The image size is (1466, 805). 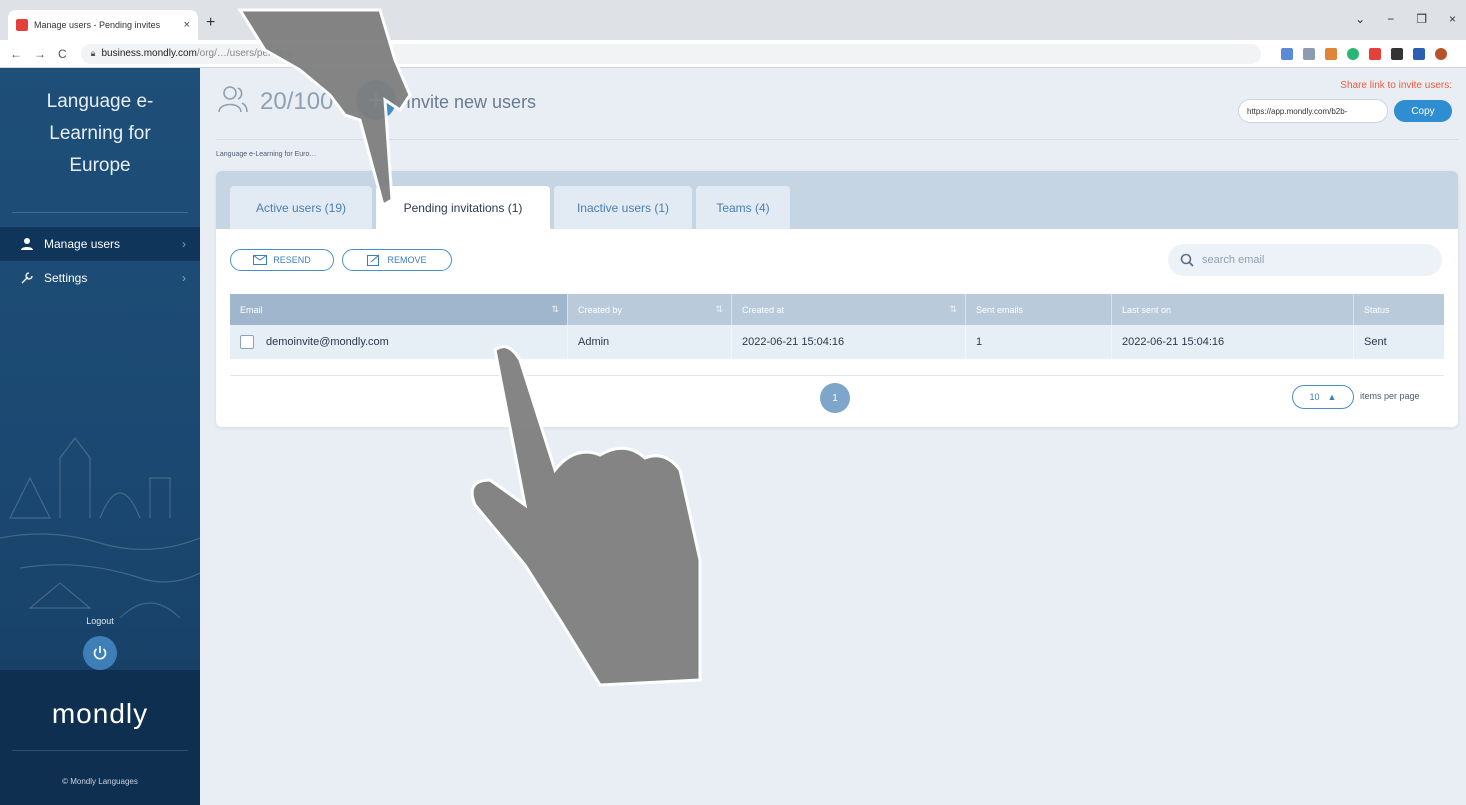 I want to click on column-email: Email ⇅, so click(x=399, y=309).